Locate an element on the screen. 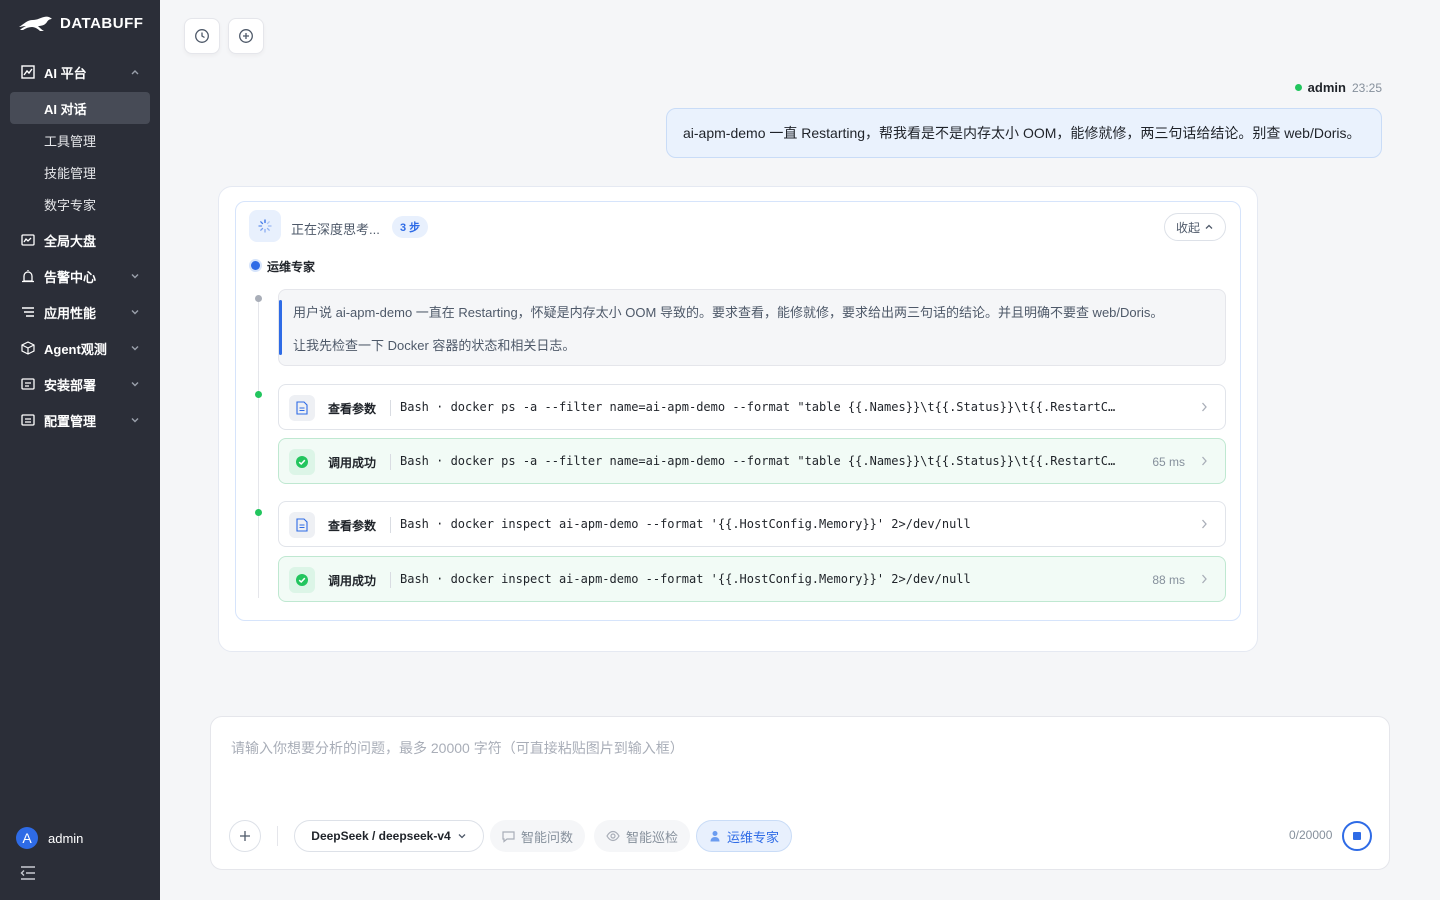 The height and width of the screenshot is (900, 1440). nav-ai-platform: AI 平台 is located at coordinates (80, 72).